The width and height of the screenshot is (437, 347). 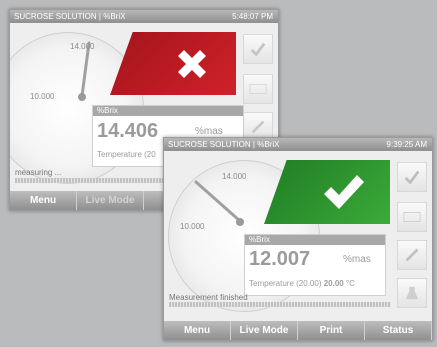 I want to click on edit-button, so click(x=412, y=255).